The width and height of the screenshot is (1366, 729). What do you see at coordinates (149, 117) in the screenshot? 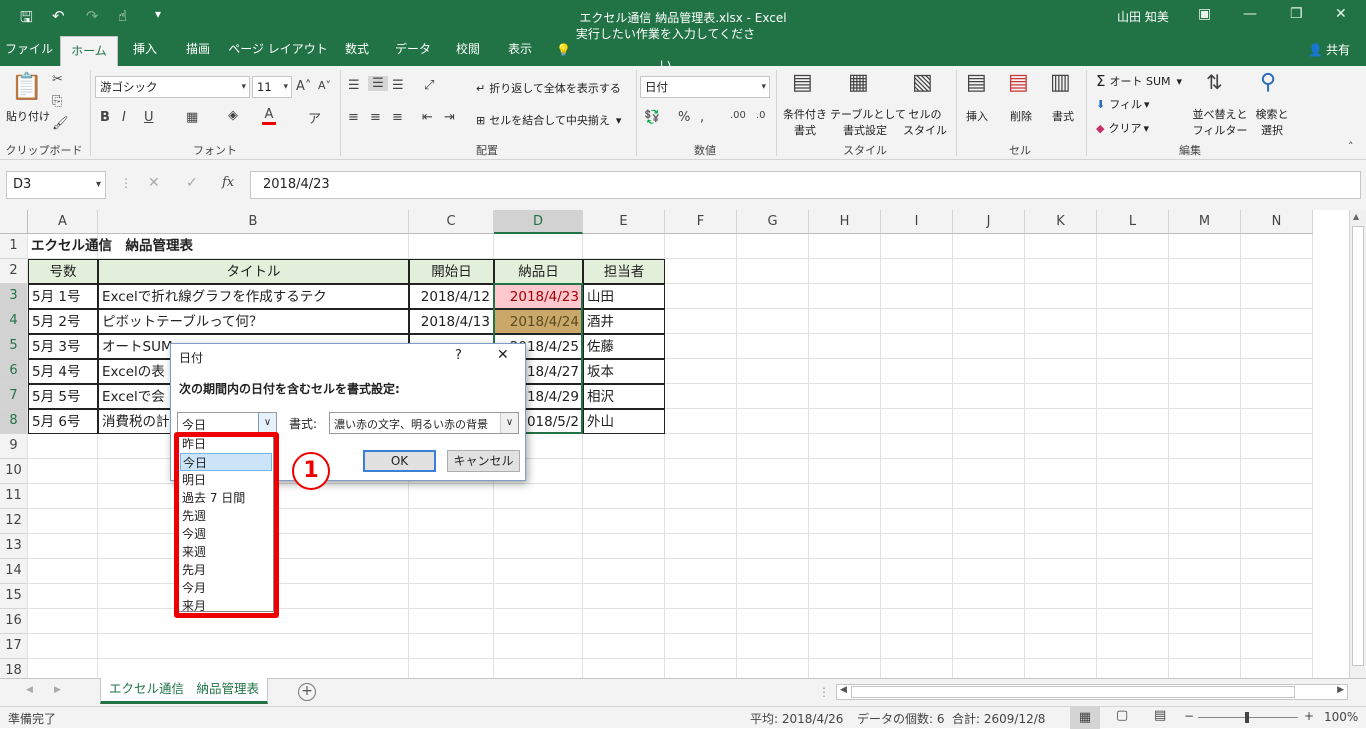
I see `underline-icon: U` at bounding box center [149, 117].